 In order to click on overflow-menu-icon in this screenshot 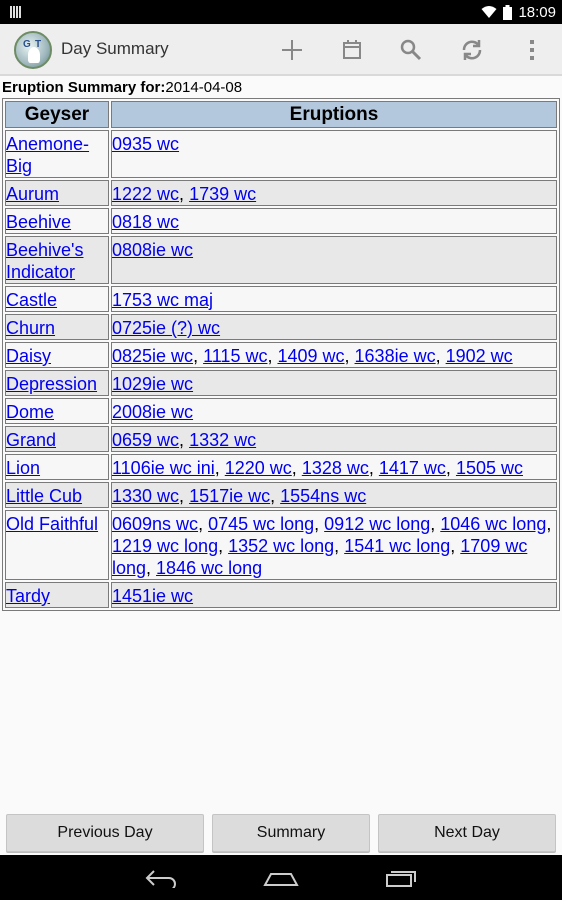, I will do `click(532, 50)`.